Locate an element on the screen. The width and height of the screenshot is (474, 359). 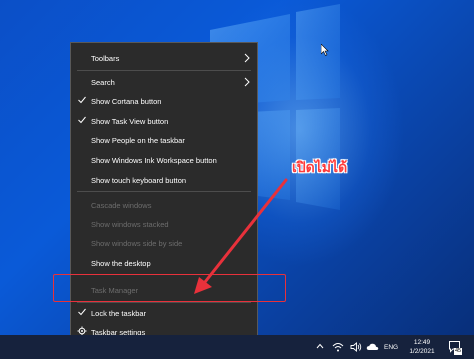
menu-item-toolbars: Toolbars is located at coordinates (164, 58).